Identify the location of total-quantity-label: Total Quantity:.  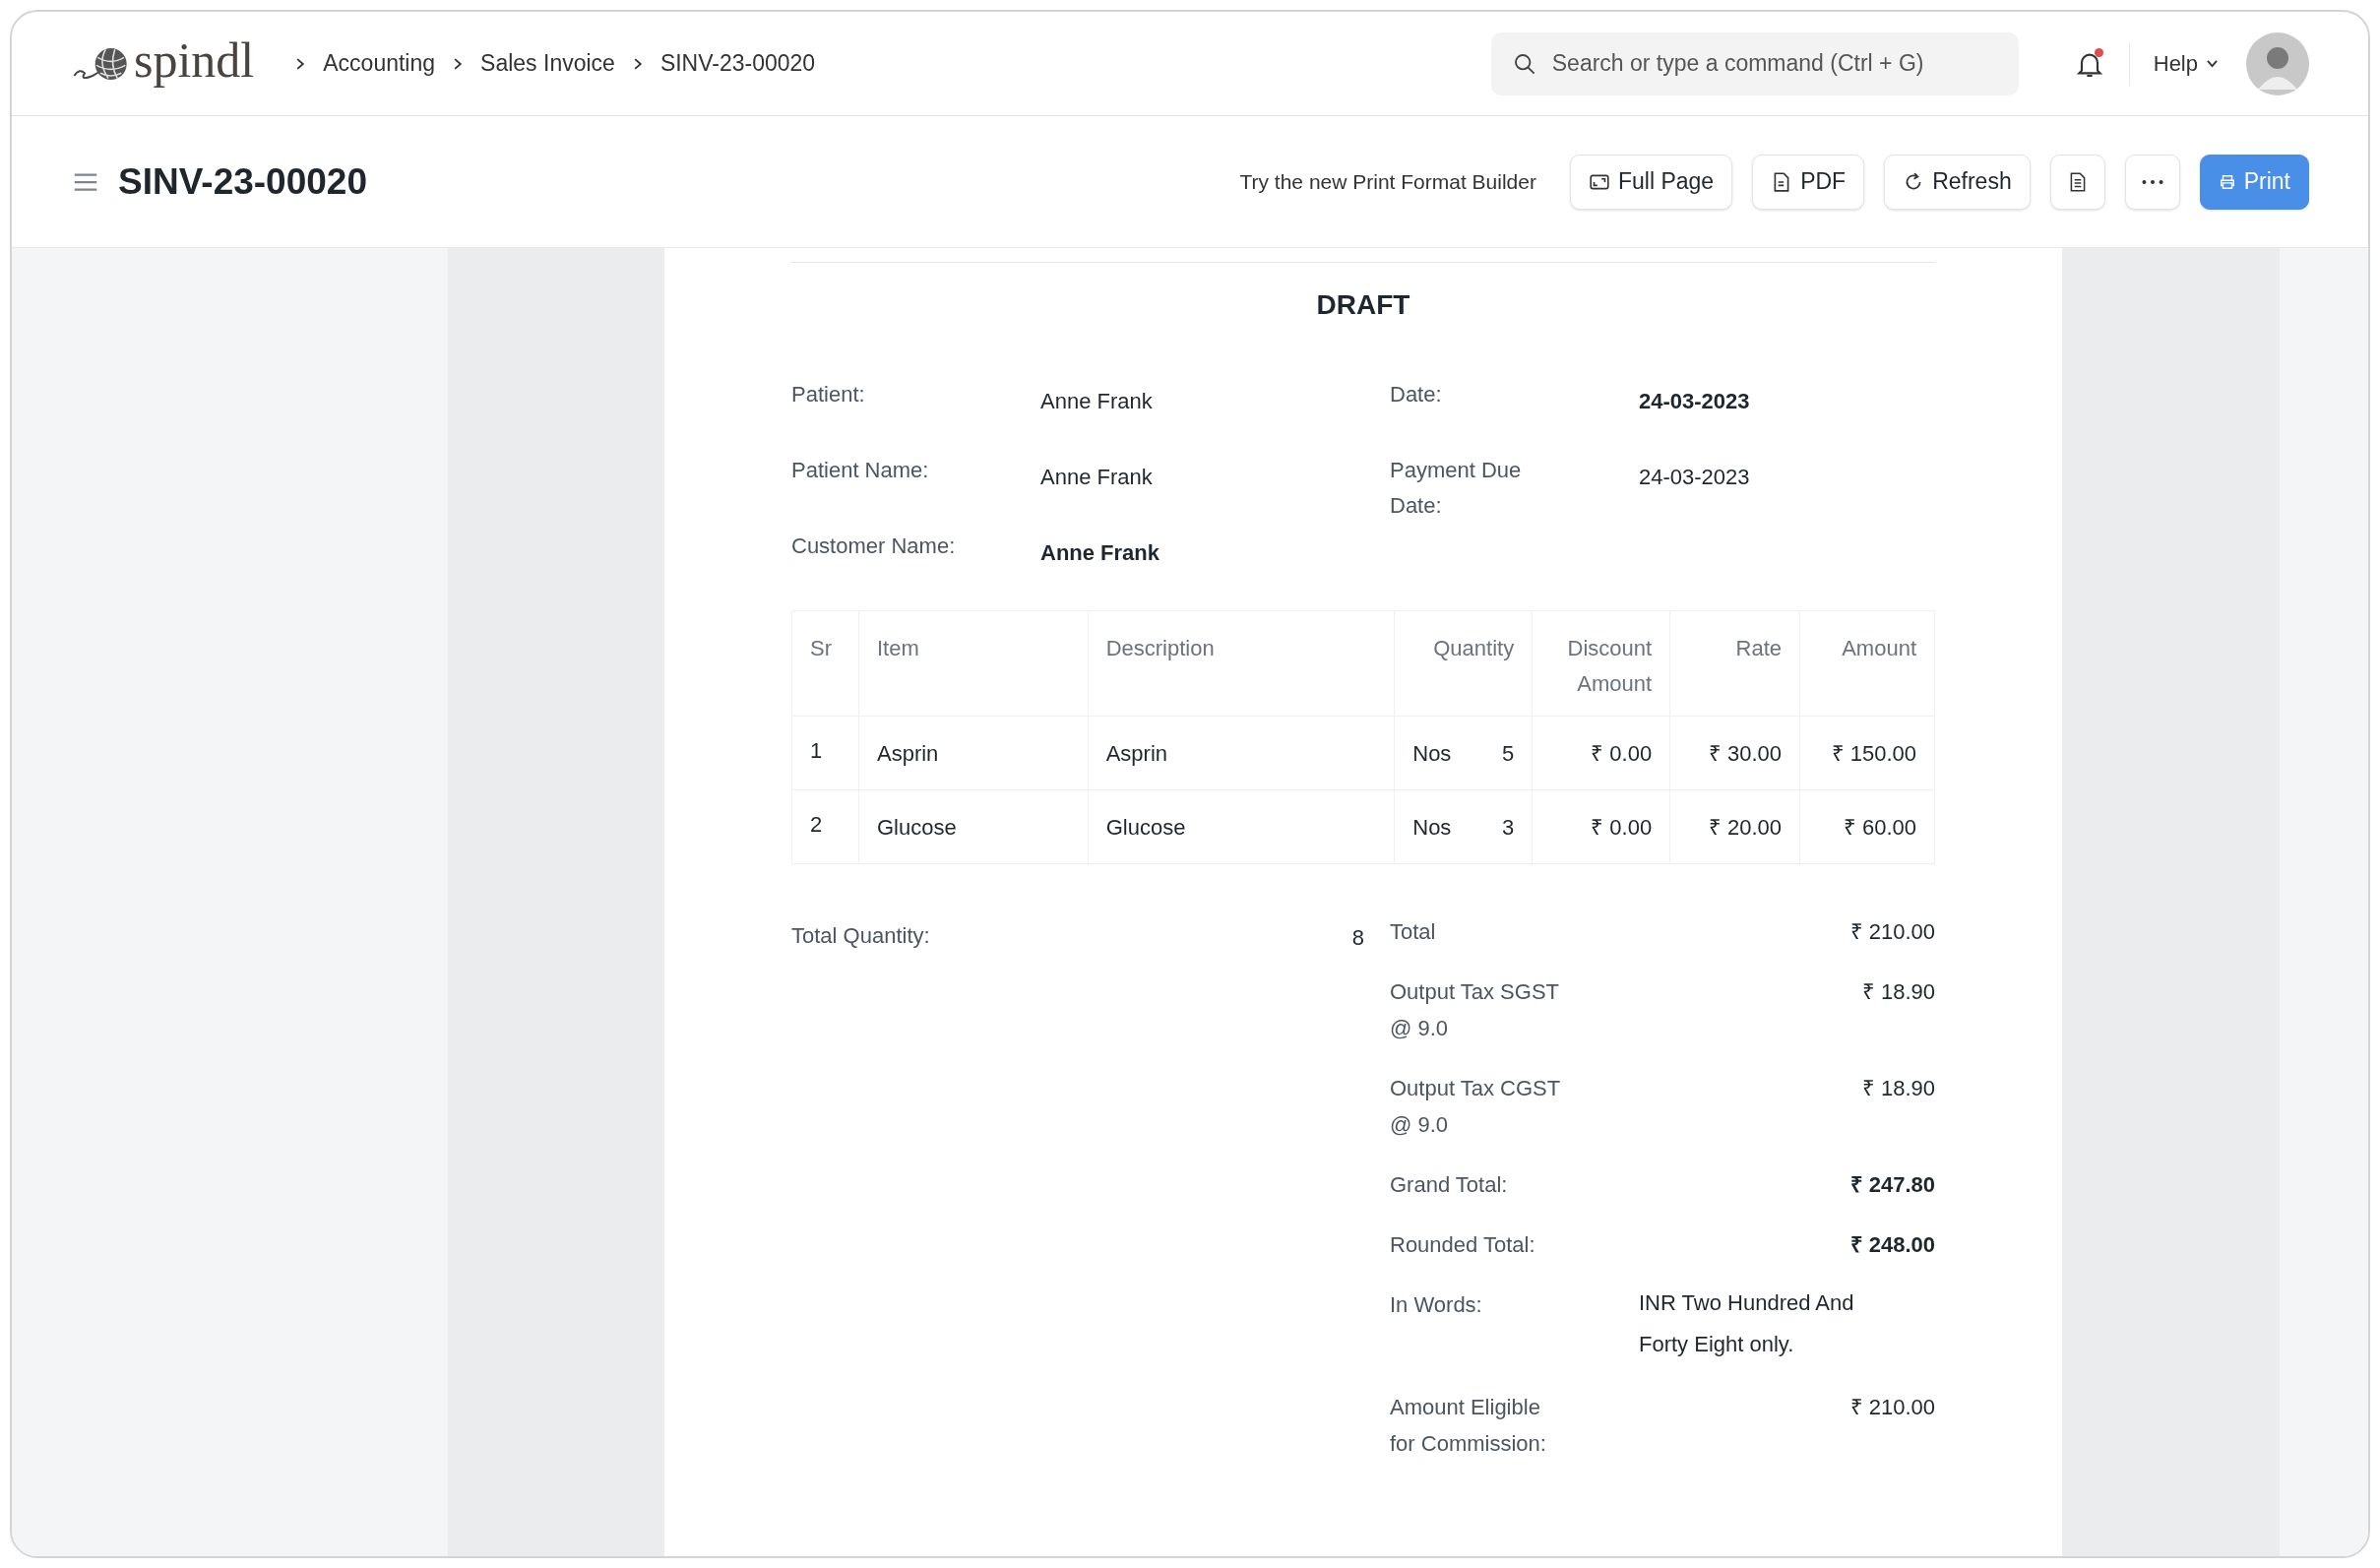
(860, 936).